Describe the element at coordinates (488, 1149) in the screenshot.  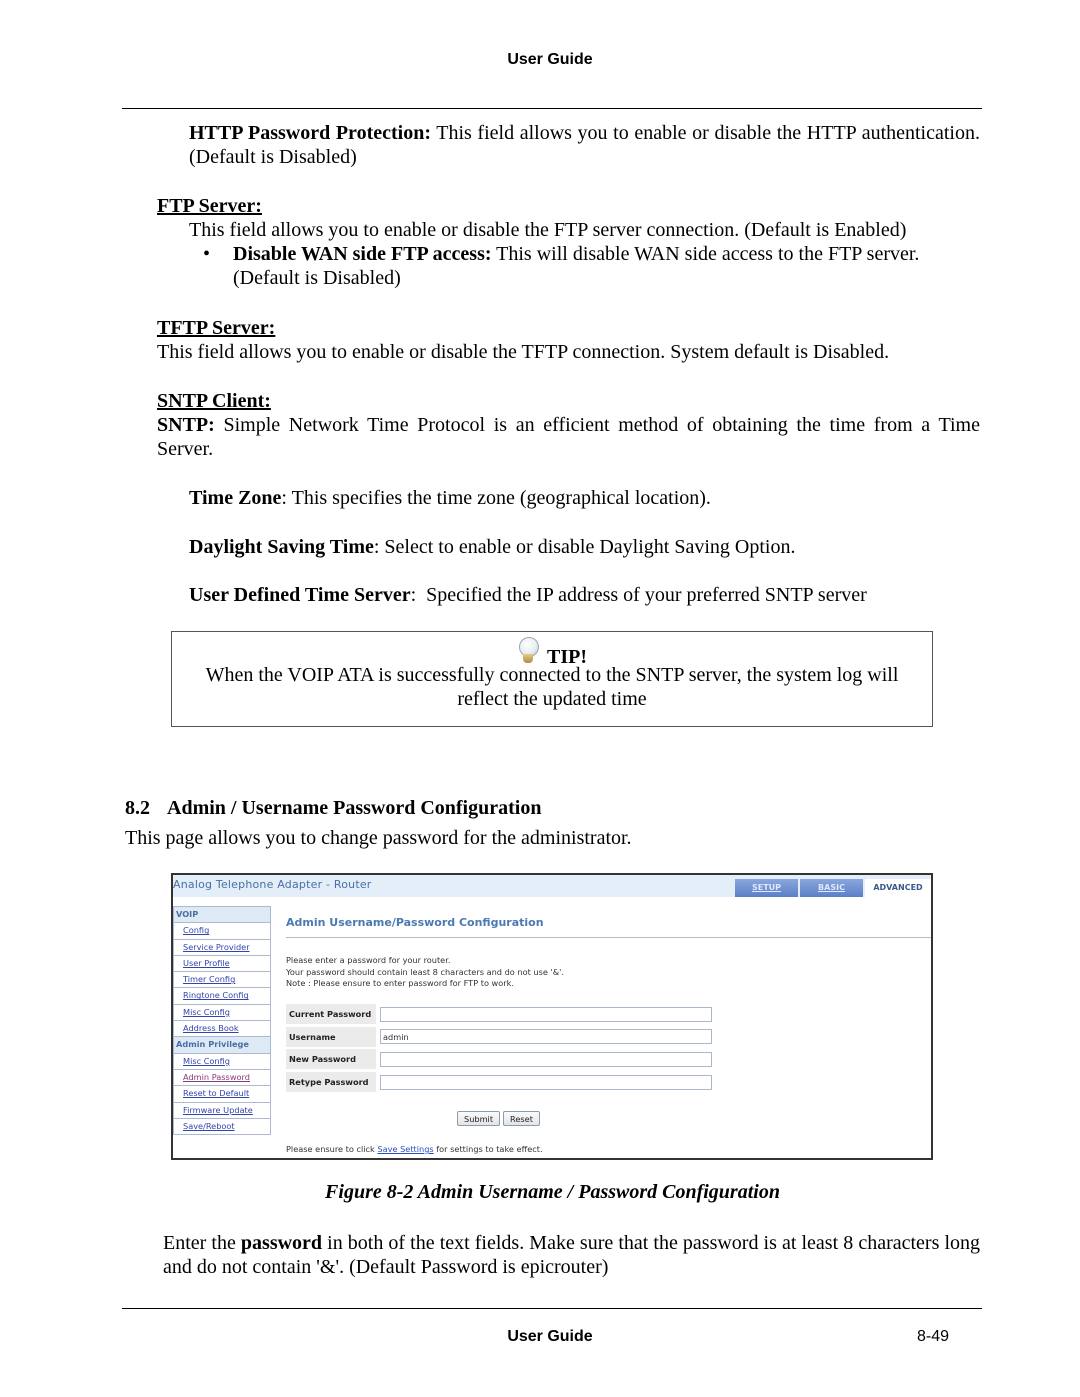
I see `footer-note-post: for settings to take effect.` at that location.